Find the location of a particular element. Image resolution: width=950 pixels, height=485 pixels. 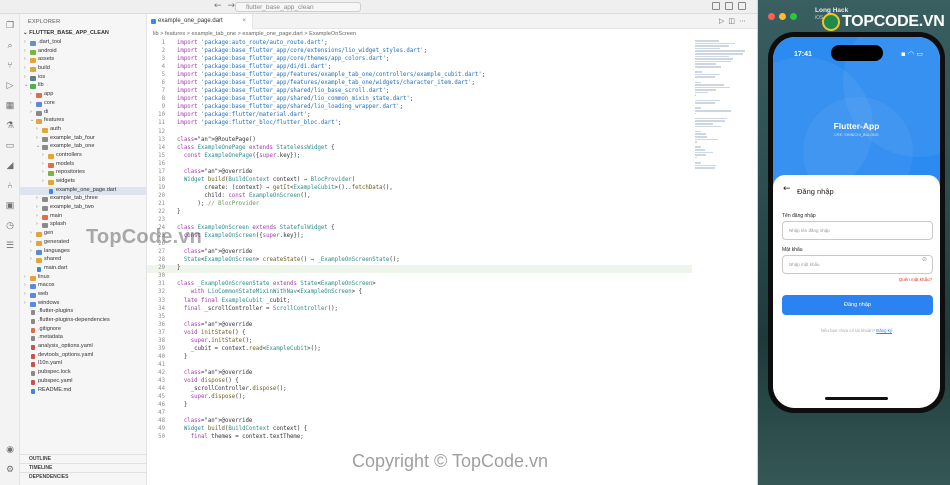

minimap is located at coordinates (724, 104).